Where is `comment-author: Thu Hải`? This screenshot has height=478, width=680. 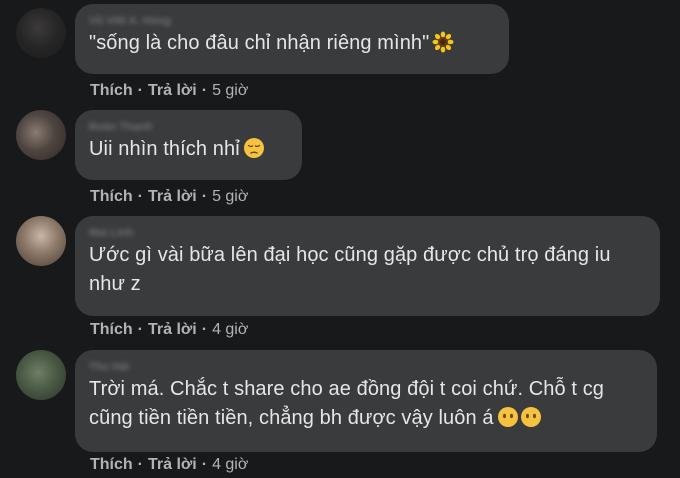 comment-author: Thu Hải is located at coordinates (366, 367).